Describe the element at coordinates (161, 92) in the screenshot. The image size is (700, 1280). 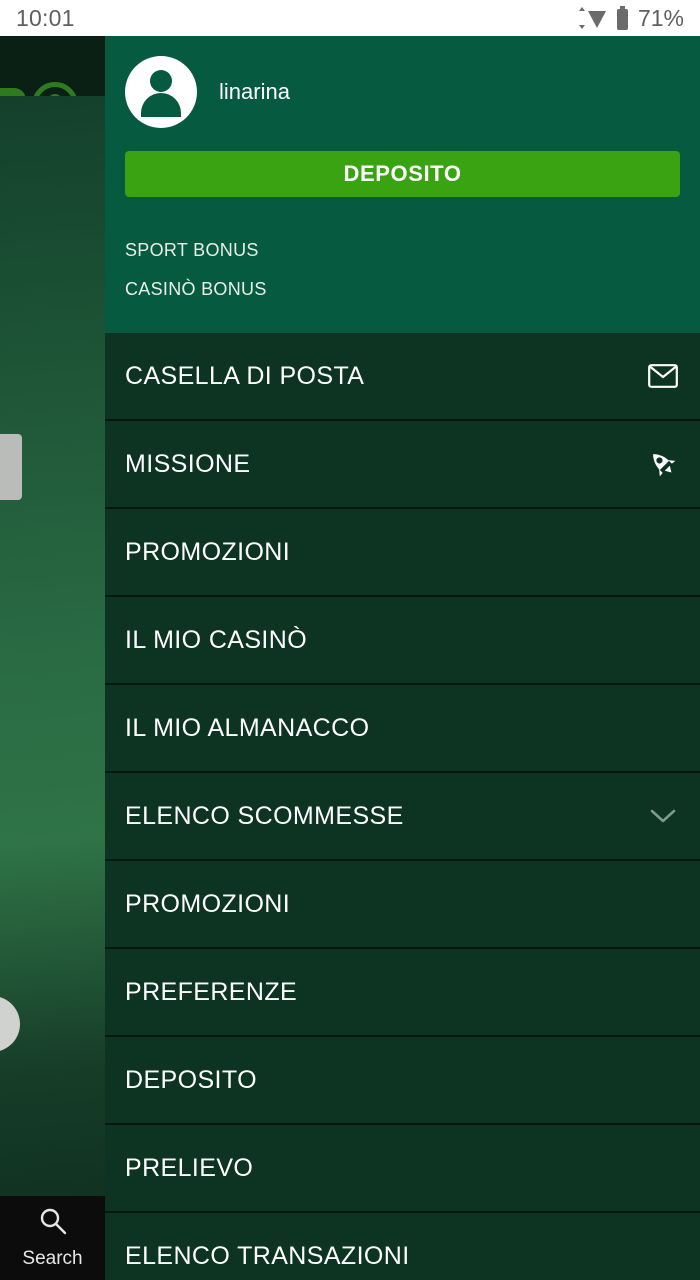
I see `account-circle-icon` at that location.